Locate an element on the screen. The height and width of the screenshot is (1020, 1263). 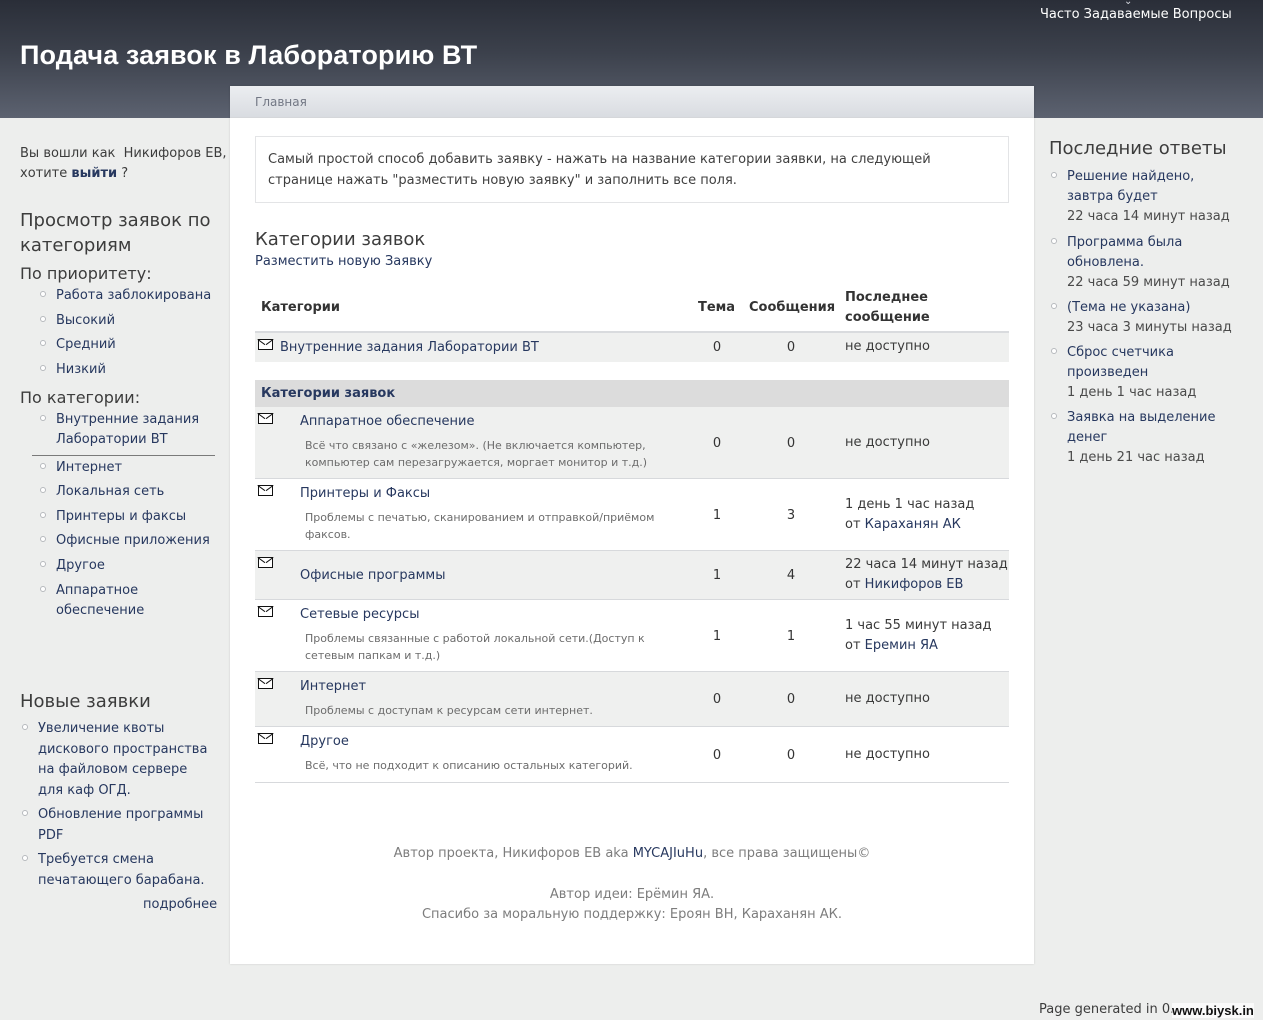
category-link: Внутренние задания Лаборатории ВТ is located at coordinates (409, 347).